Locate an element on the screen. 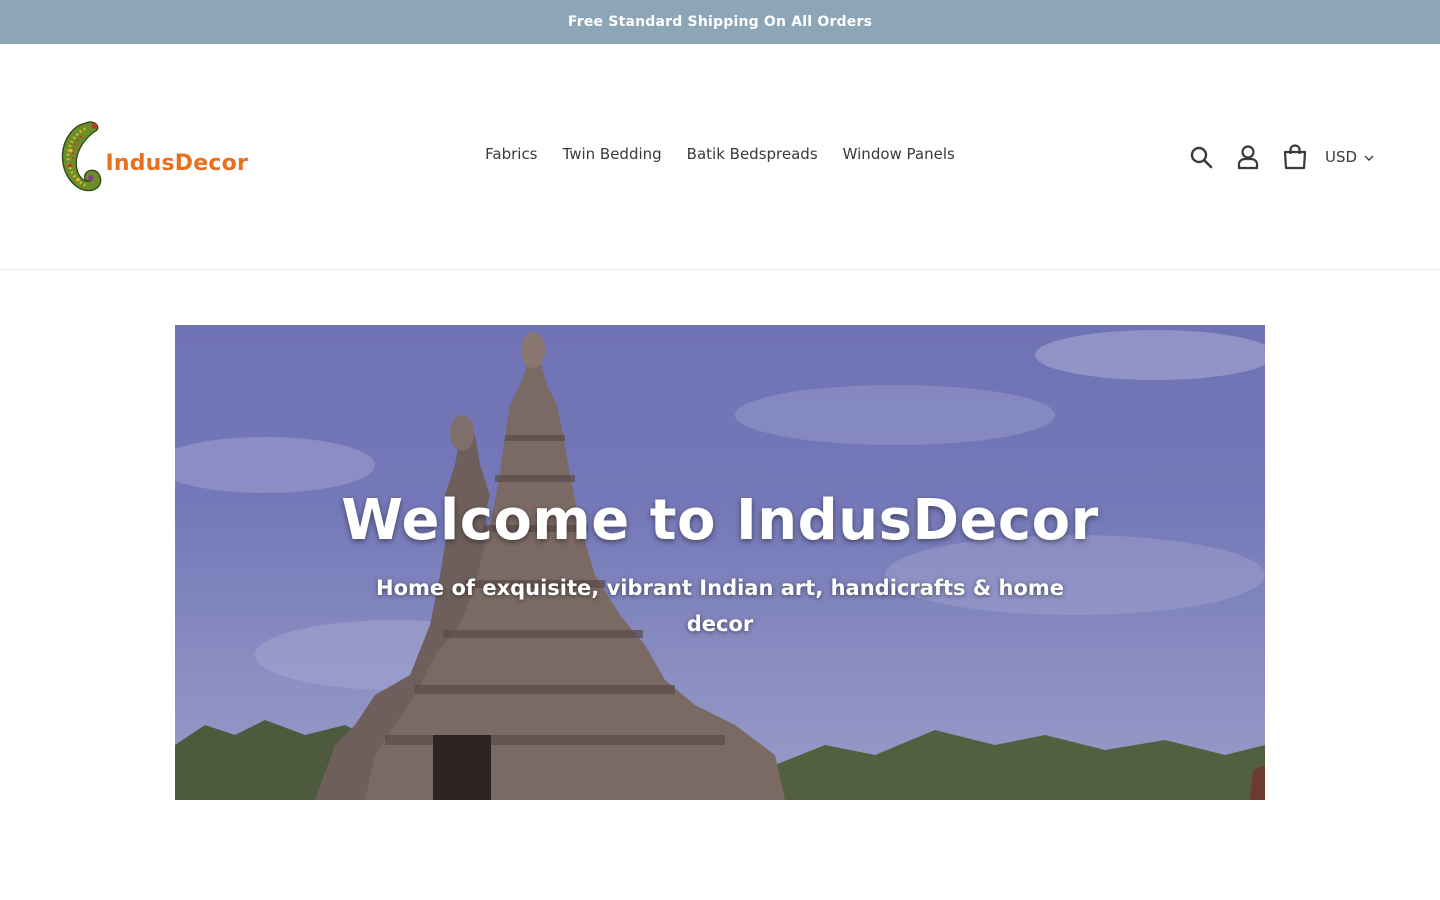 This screenshot has height=900, width=1440. account-button is located at coordinates (1248, 157).